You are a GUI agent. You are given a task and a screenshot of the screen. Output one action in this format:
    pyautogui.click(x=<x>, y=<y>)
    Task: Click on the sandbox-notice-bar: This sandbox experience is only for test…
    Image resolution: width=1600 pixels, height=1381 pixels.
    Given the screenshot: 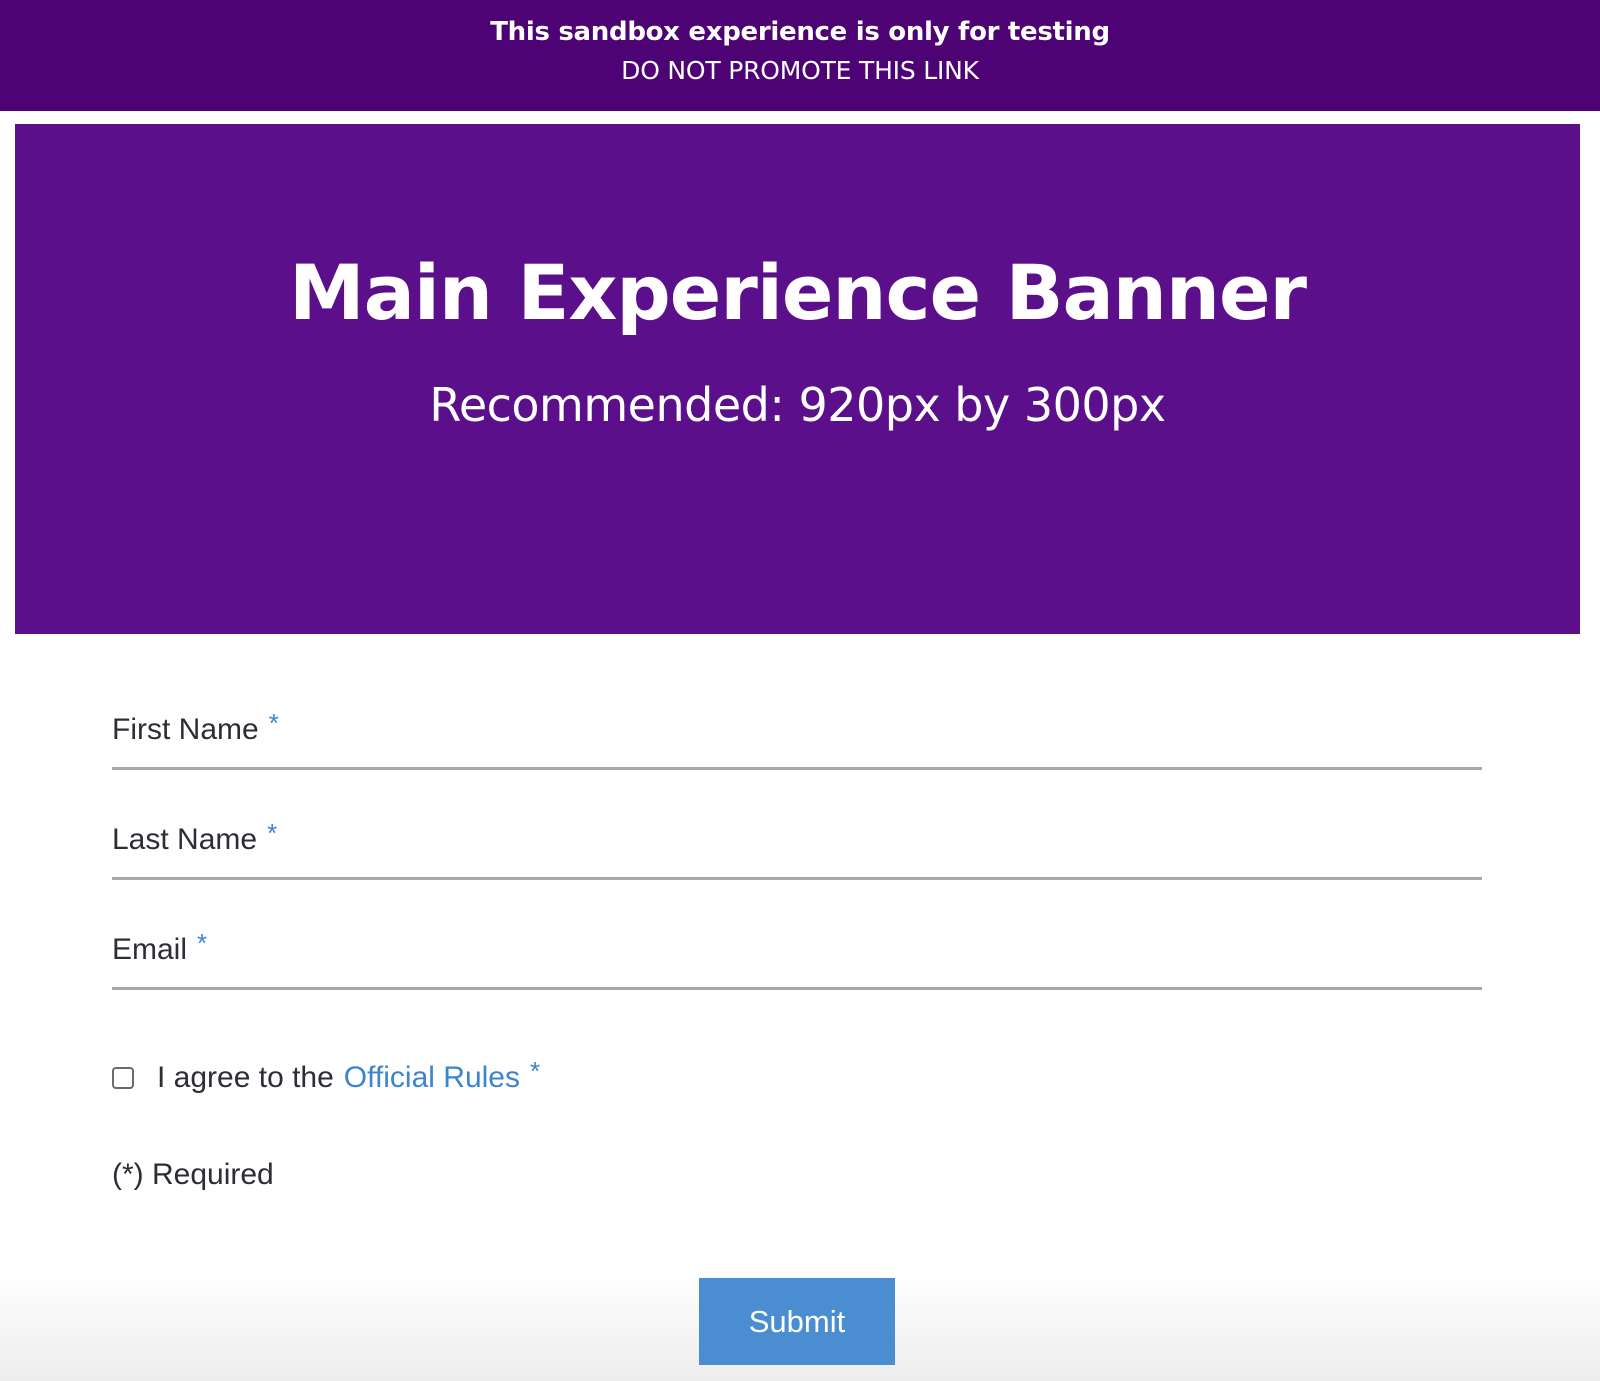 What is the action you would take?
    pyautogui.click(x=800, y=55)
    